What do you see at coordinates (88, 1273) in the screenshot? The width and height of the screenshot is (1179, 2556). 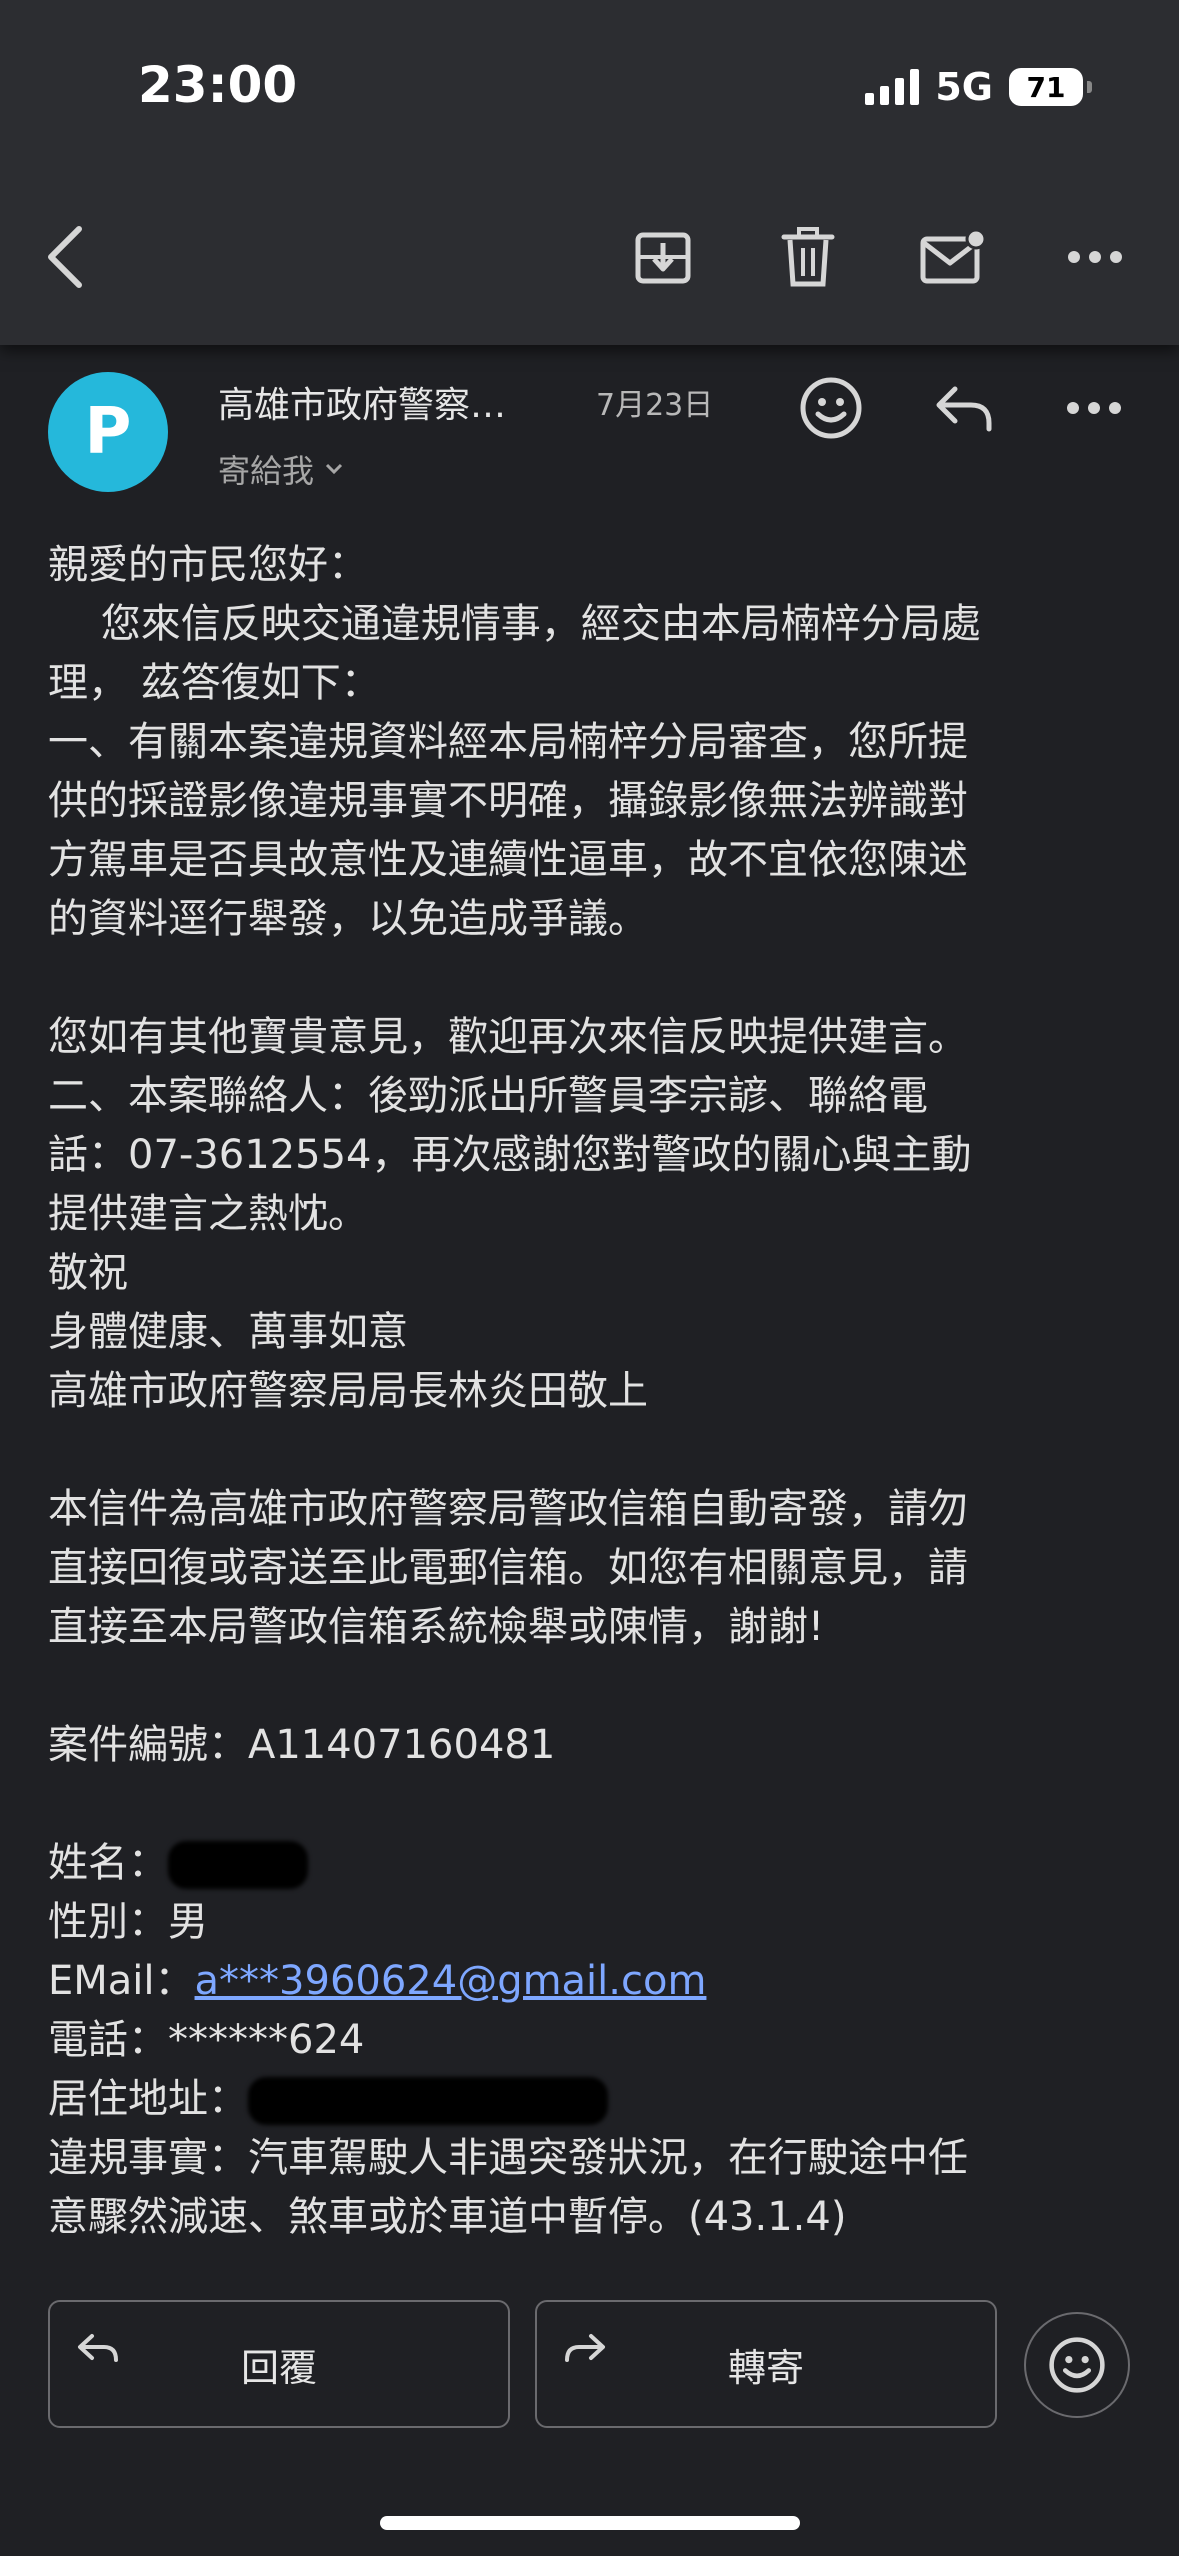 I see `body-line: 敬祝` at bounding box center [88, 1273].